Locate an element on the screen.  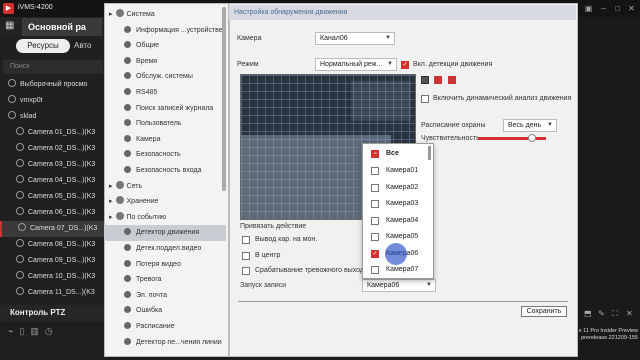
enable-detection-checkbox: ✓ is located at coordinates (405, 65).